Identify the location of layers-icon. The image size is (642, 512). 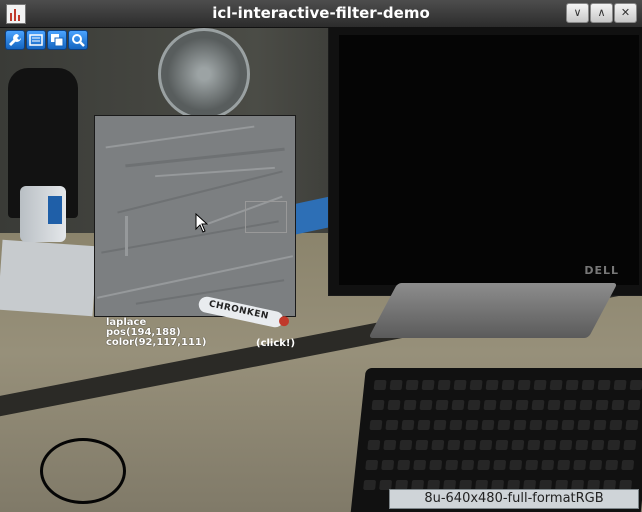
(57, 40).